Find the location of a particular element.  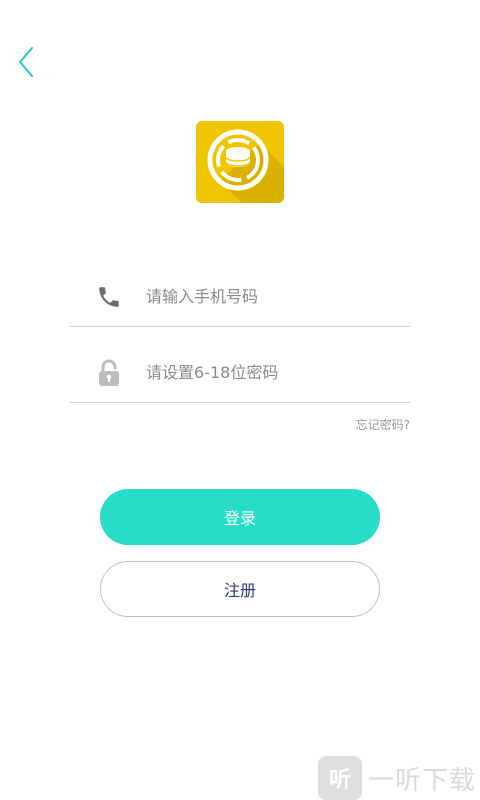

phone-field is located at coordinates (240, 295).